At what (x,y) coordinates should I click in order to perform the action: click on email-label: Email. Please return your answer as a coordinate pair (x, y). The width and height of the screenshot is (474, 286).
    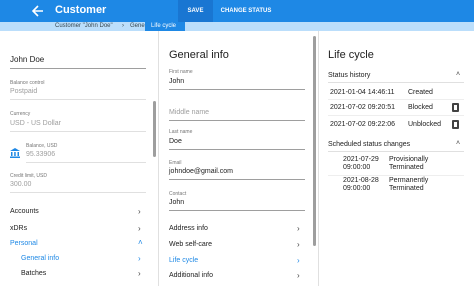
    Looking at the image, I should click on (175, 163).